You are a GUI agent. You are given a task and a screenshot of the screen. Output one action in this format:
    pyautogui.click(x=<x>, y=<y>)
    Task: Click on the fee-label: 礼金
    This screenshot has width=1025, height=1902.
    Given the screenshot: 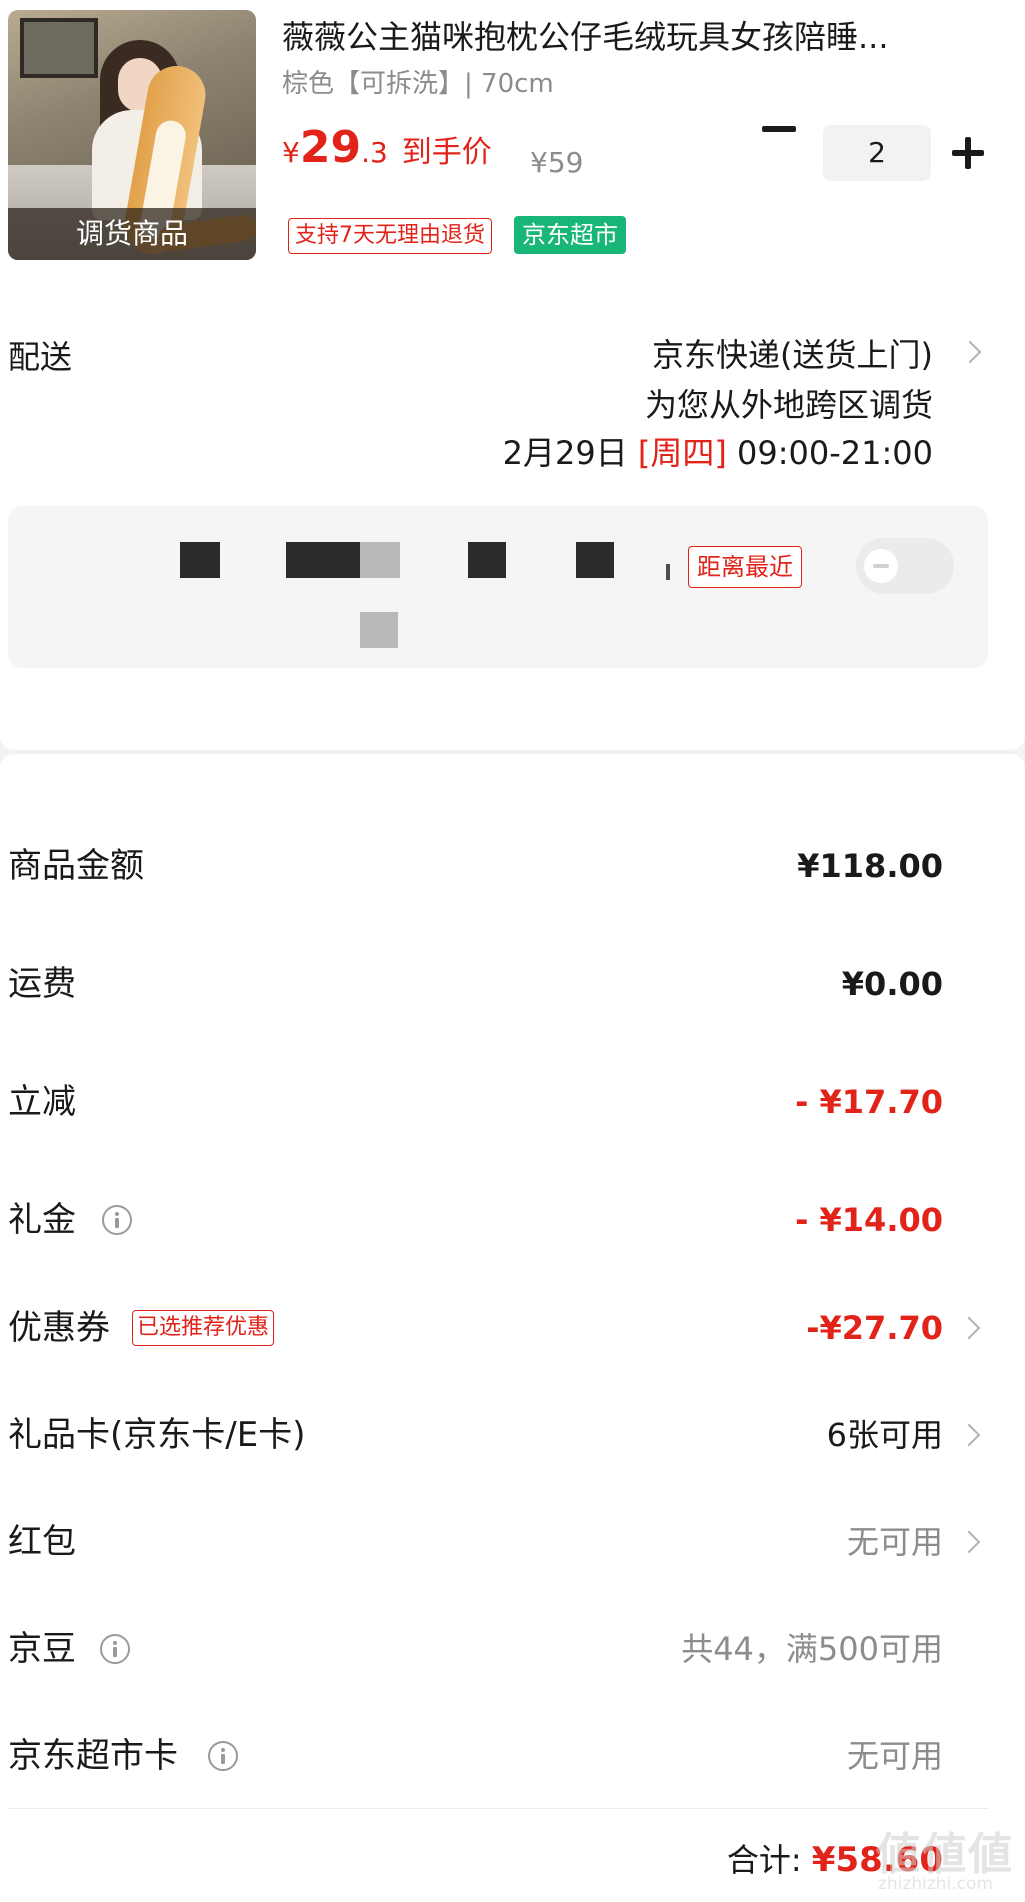 What is the action you would take?
    pyautogui.click(x=42, y=1220)
    